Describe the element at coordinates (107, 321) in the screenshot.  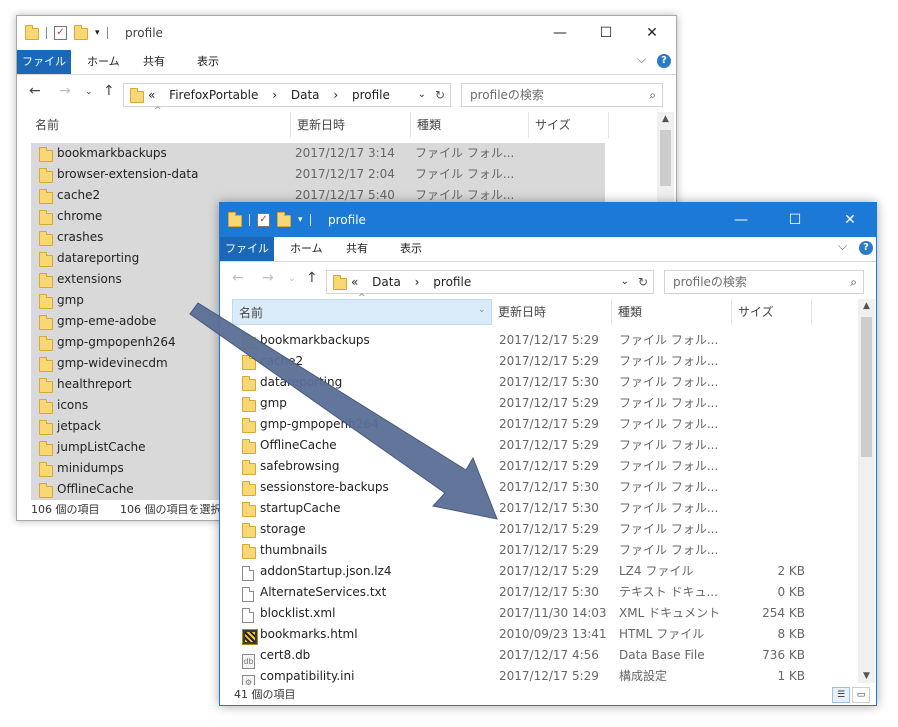
I see `item-name: gmp-eme-adobe` at that location.